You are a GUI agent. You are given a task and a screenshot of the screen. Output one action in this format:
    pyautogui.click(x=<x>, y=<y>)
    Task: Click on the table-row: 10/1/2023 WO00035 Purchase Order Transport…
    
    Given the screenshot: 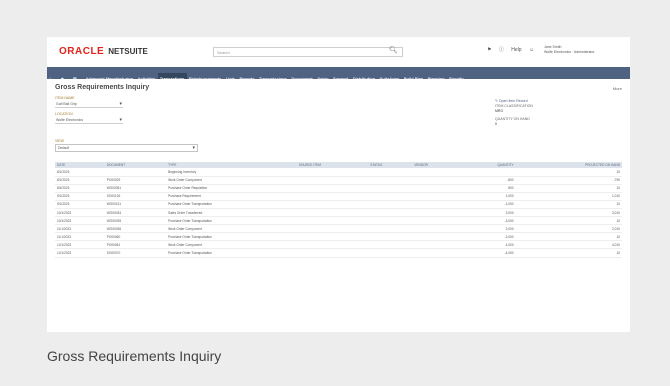 What is the action you would take?
    pyautogui.click(x=338, y=221)
    